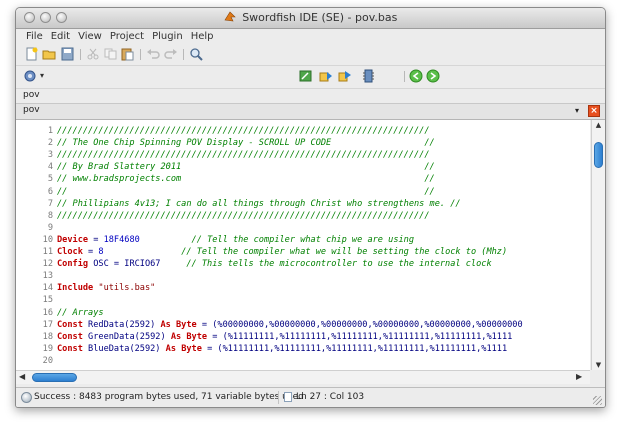 The image size is (620, 428). What do you see at coordinates (433, 76) in the screenshot?
I see `forward-icon` at bounding box center [433, 76].